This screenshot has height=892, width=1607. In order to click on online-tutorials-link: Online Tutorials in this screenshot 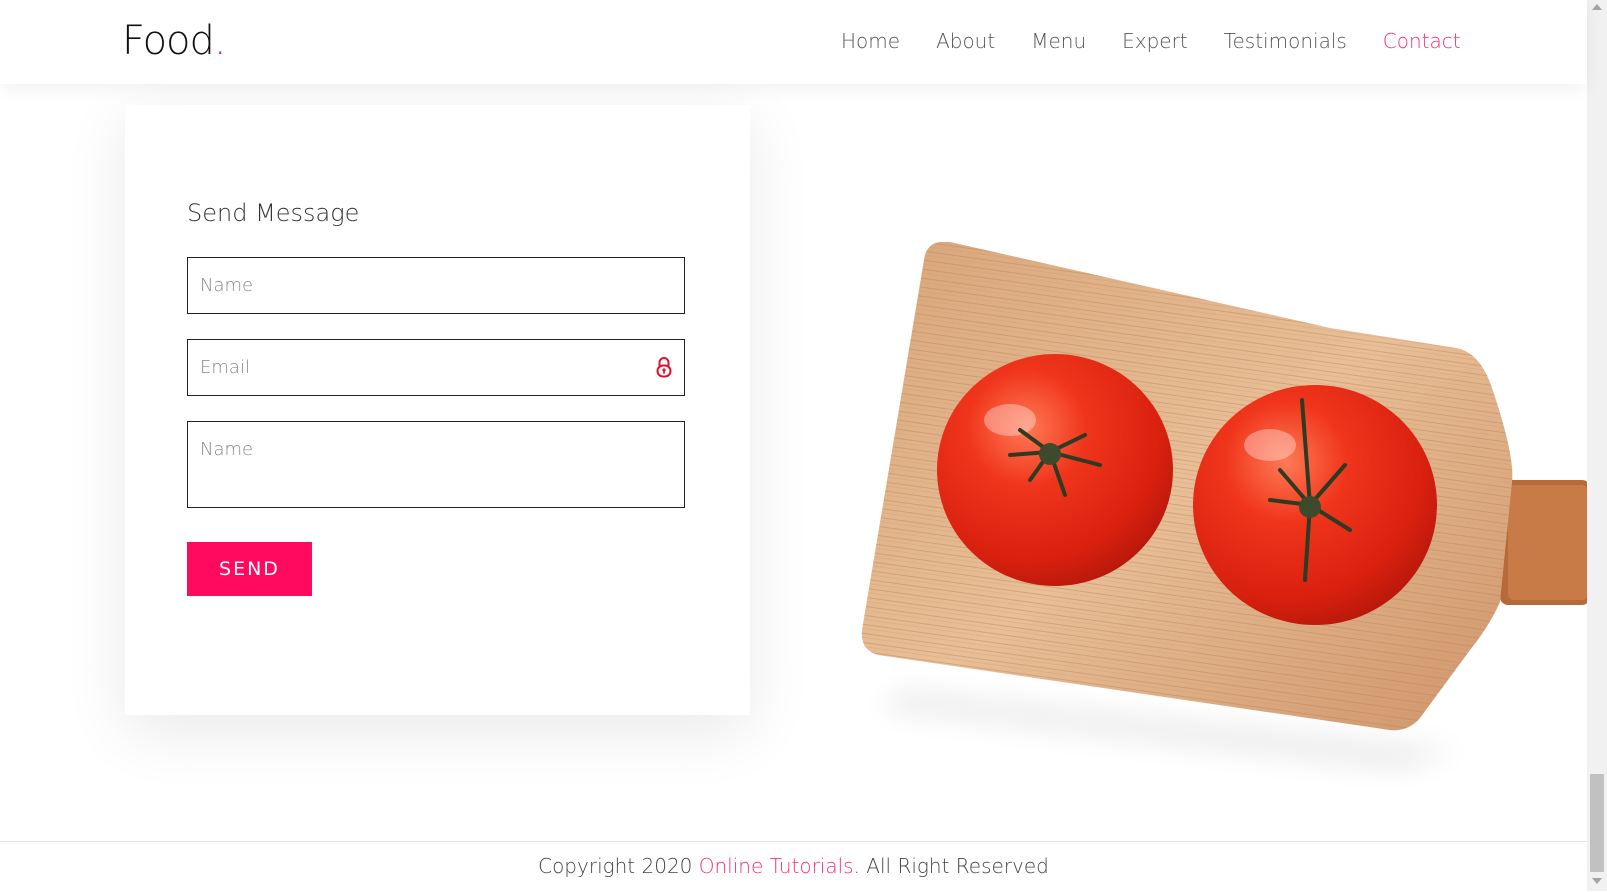, I will do `click(776, 866)`.